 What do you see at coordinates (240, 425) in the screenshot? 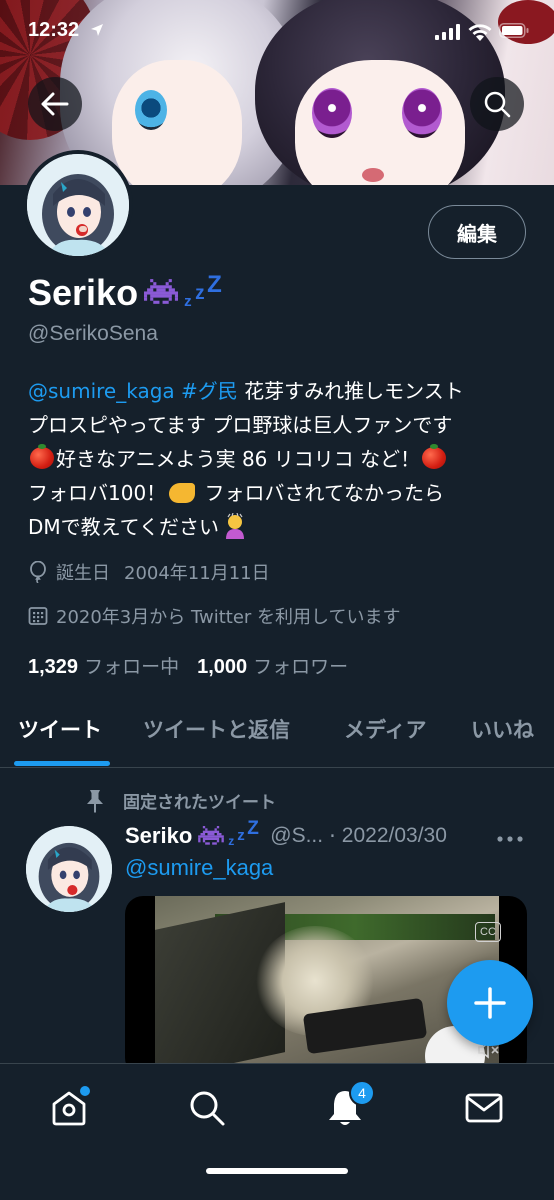
I see `bio-line-2: プロスピやってます プロ野球は巨人ファンです` at bounding box center [240, 425].